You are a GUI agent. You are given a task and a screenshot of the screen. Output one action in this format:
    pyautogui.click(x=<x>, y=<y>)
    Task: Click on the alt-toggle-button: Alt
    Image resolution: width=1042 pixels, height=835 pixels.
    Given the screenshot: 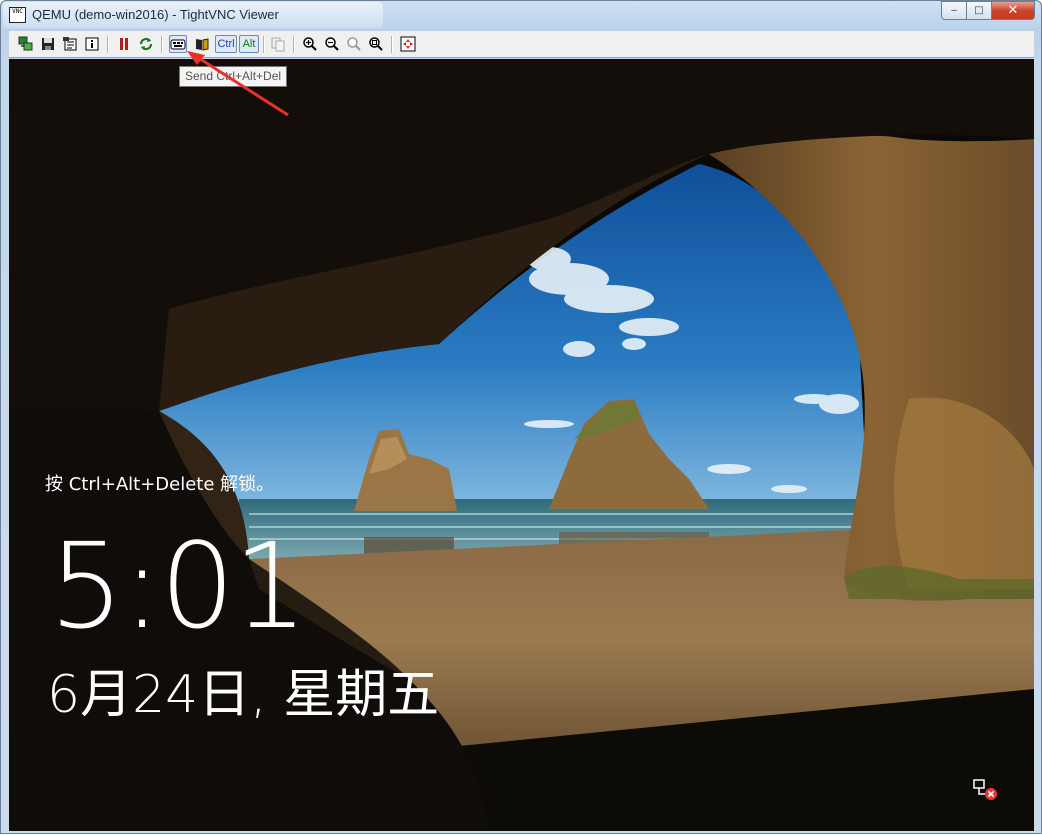 What is the action you would take?
    pyautogui.click(x=249, y=44)
    